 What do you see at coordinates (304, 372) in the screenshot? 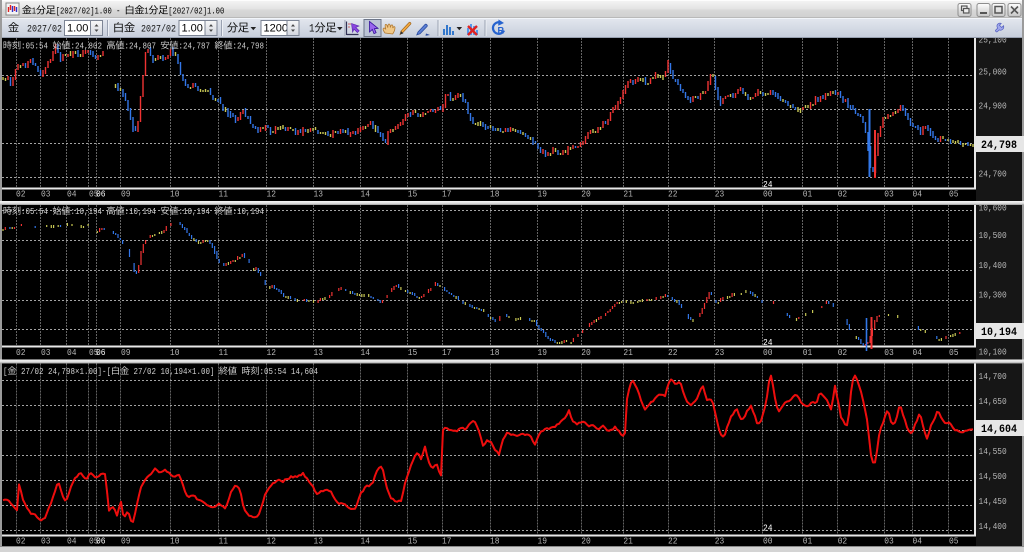
I see `svg-text: 14,604` at bounding box center [304, 372].